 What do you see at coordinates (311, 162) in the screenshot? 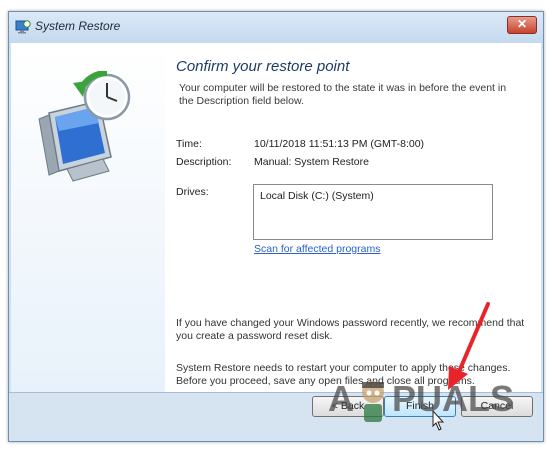
I see `description-value: Manual: System Restore` at bounding box center [311, 162].